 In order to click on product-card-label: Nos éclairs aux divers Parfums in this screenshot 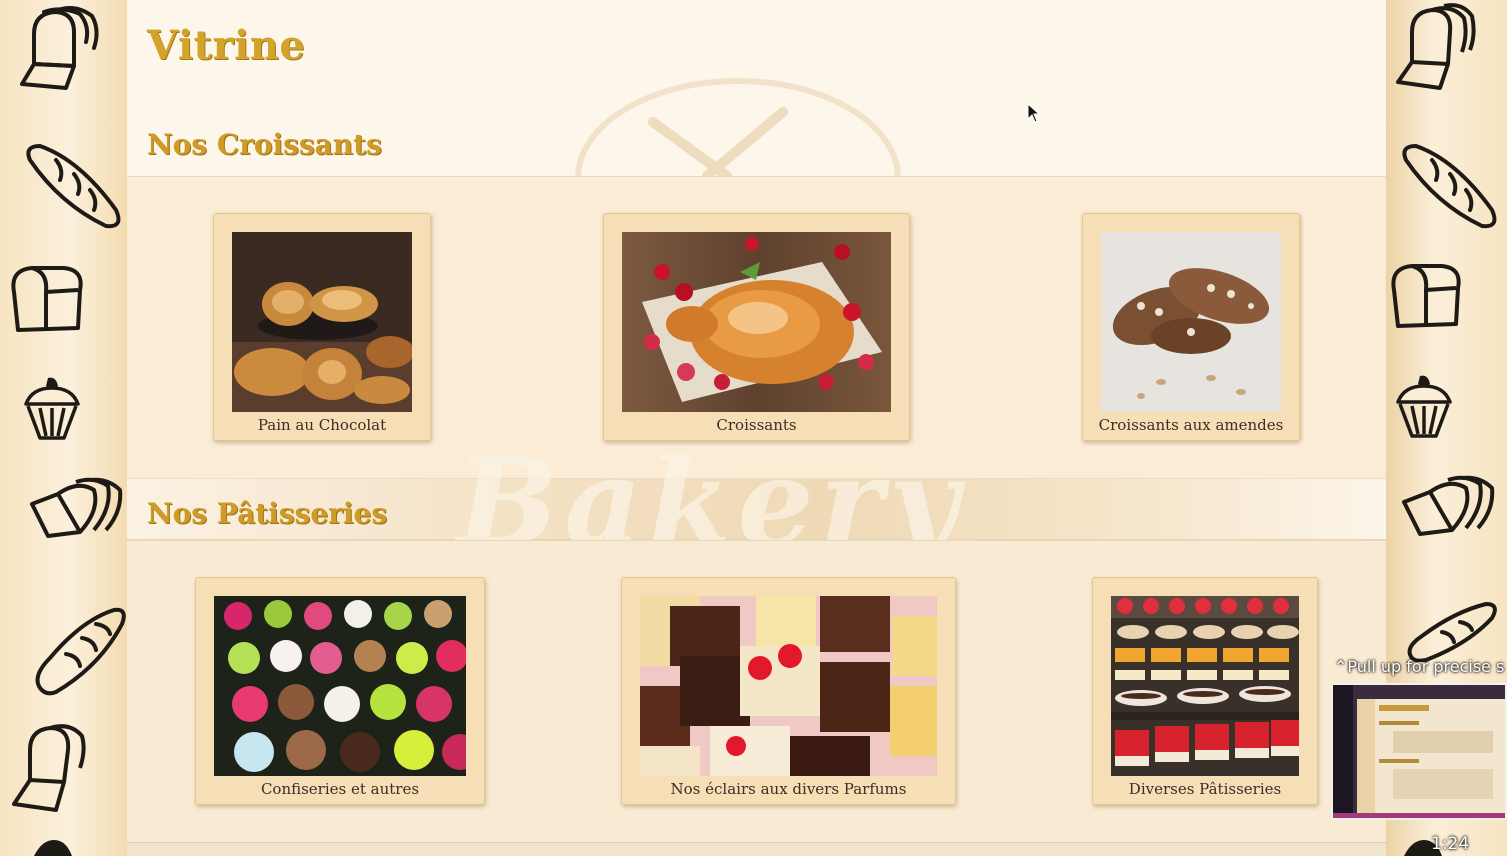, I will do `click(788, 789)`.